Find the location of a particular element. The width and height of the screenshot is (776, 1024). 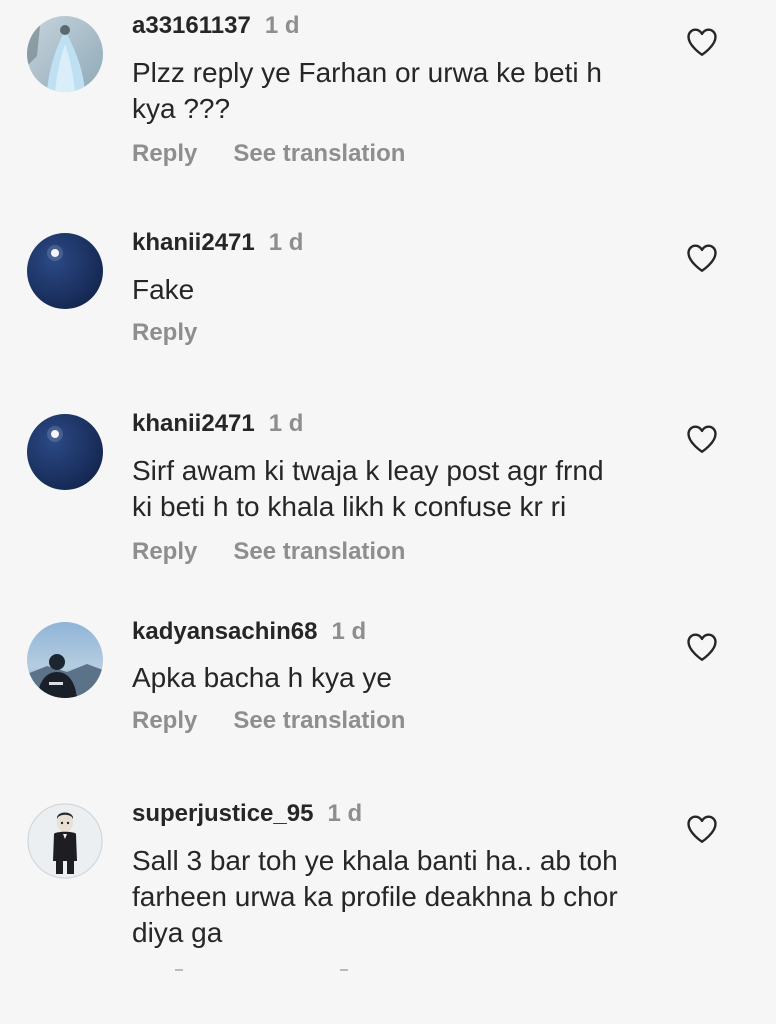

comment-actions: Reply is located at coordinates (402, 333).